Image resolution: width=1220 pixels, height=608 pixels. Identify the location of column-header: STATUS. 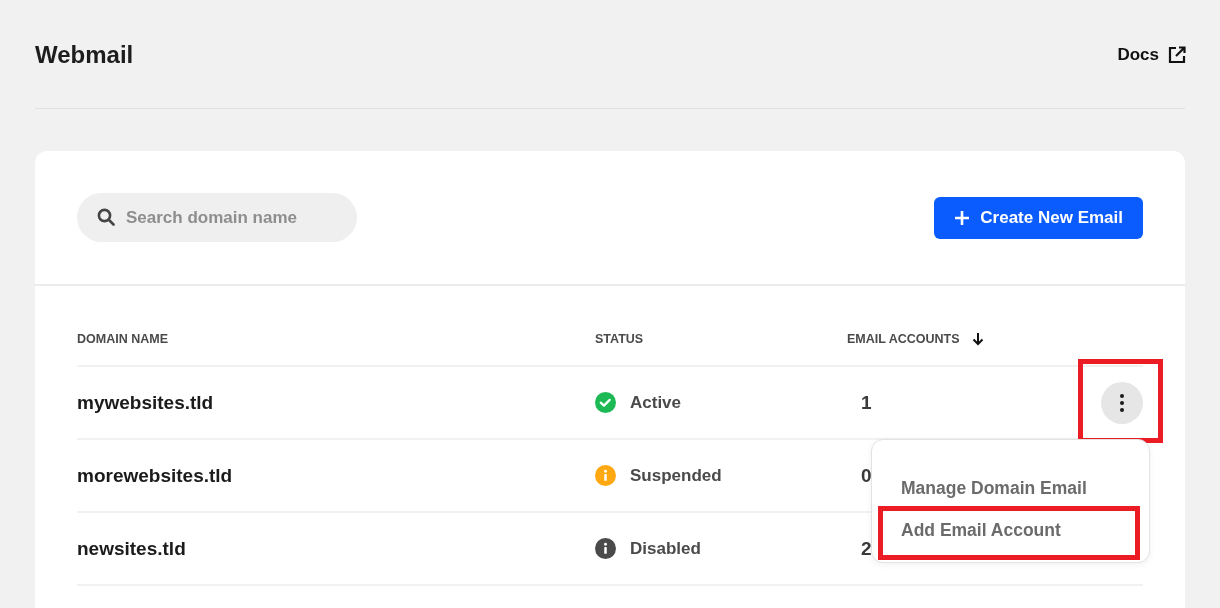
(619, 339).